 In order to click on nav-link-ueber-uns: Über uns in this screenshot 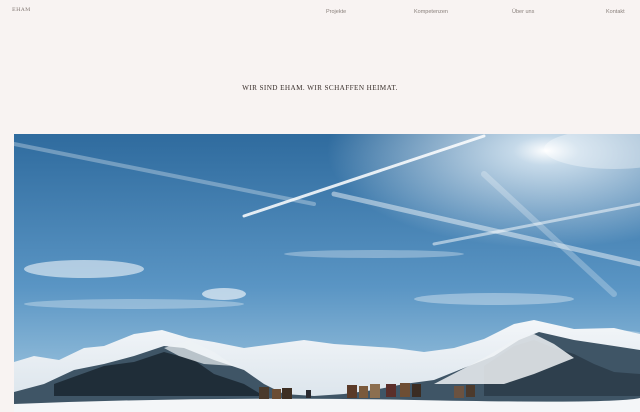, I will do `click(523, 12)`.